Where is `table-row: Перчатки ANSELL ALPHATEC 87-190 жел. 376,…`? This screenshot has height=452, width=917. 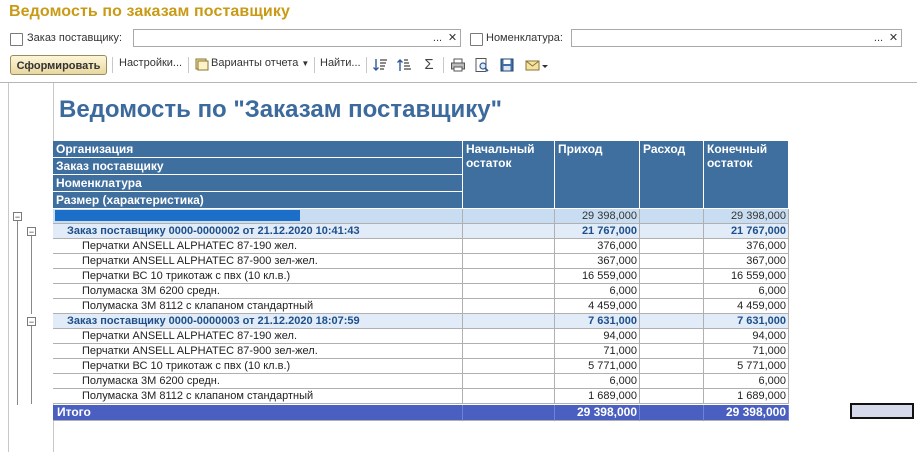 table-row: Перчатки ANSELL ALPHATEC 87-190 жел. 376,… is located at coordinates (421, 246).